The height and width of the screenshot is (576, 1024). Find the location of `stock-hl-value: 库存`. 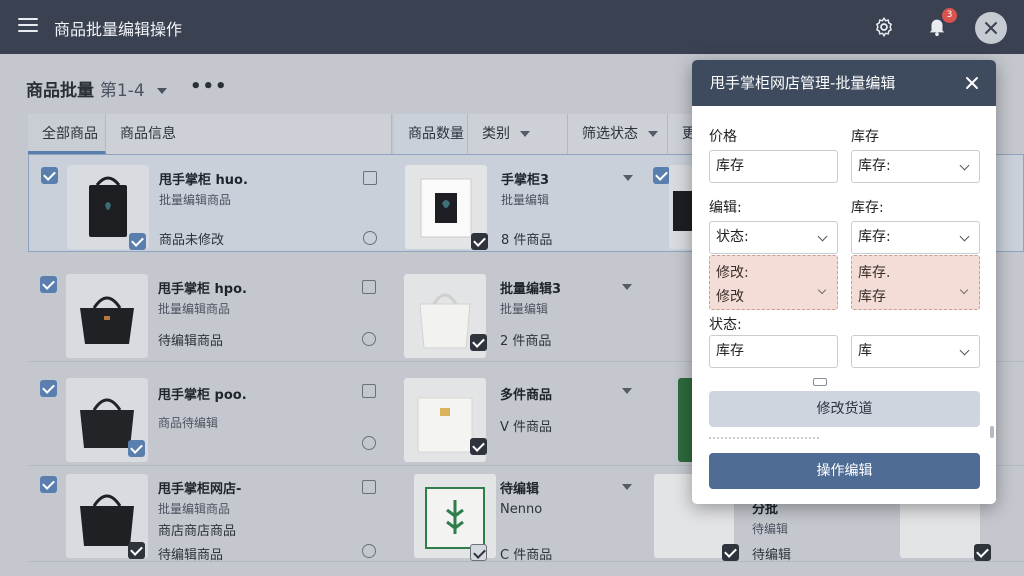

stock-hl-value: 库存 is located at coordinates (872, 297).